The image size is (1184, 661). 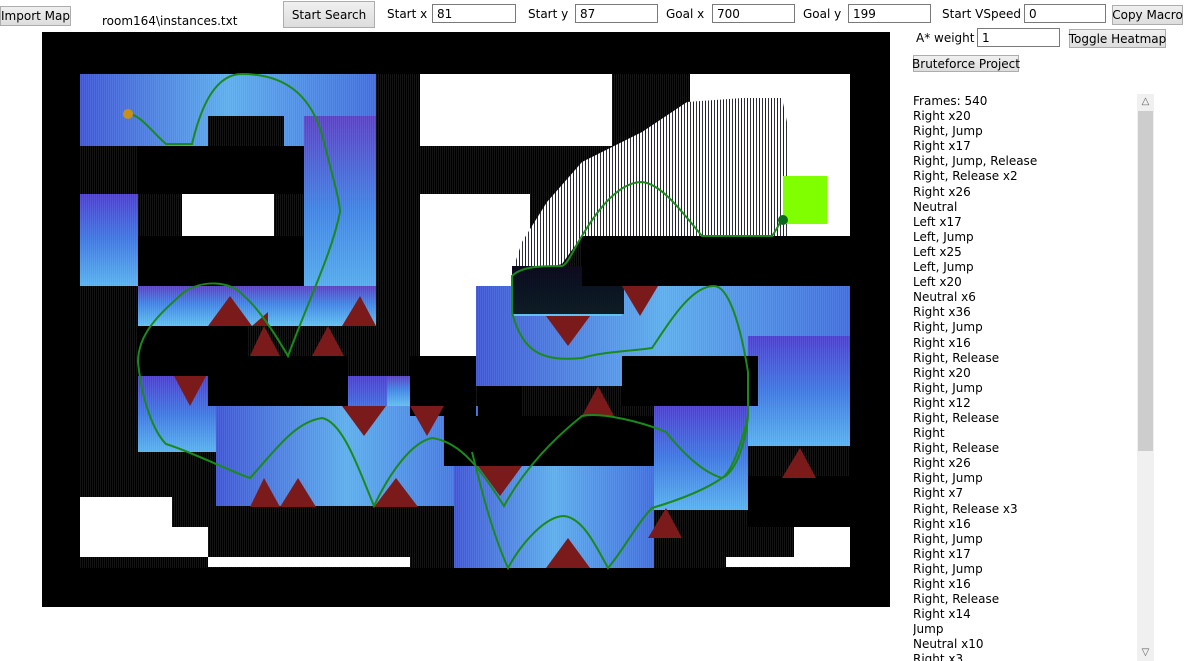 What do you see at coordinates (1117, 38) in the screenshot?
I see `toggle-heatmap-button: Toggle Heatmap` at bounding box center [1117, 38].